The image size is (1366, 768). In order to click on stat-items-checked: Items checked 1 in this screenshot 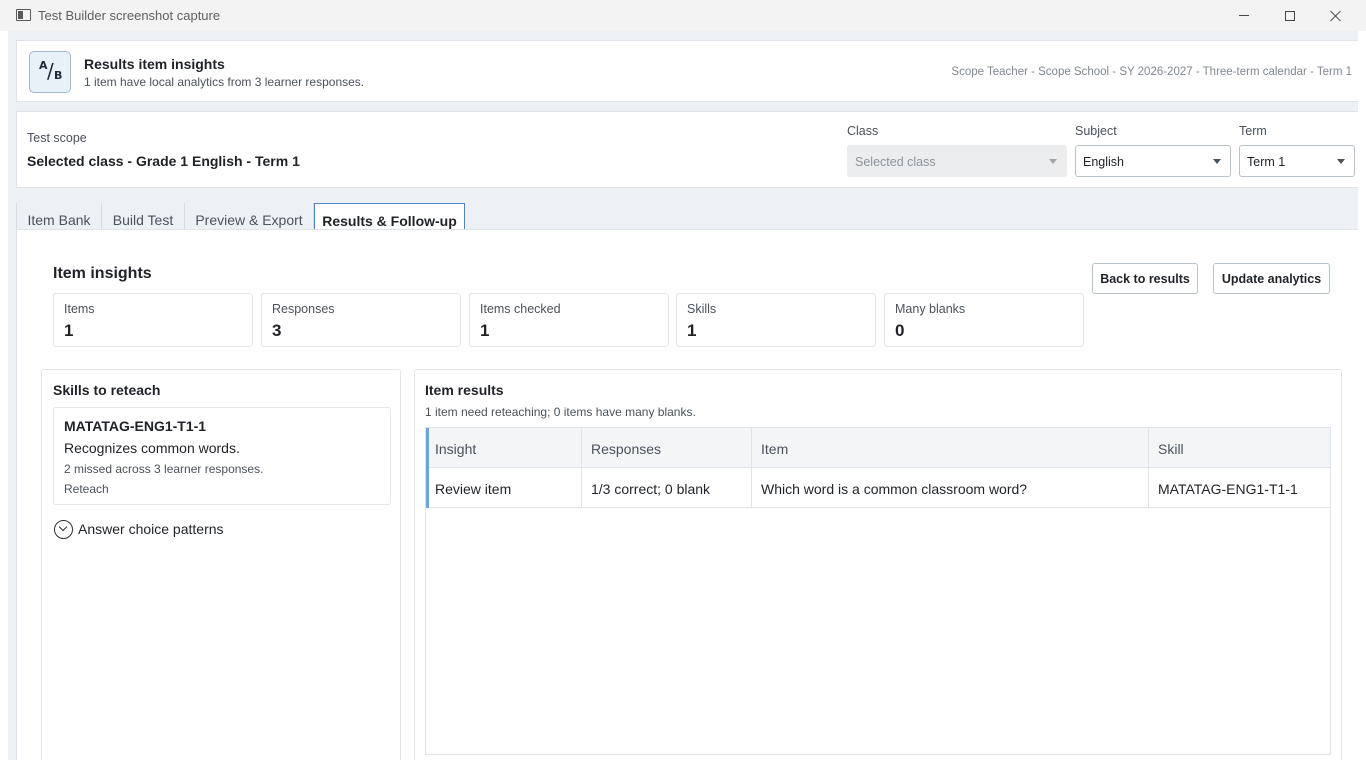, I will do `click(569, 320)`.